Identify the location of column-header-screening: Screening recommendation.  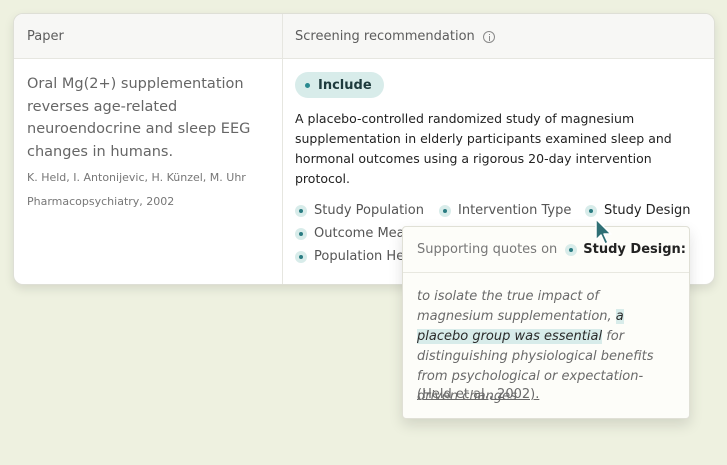
(395, 36).